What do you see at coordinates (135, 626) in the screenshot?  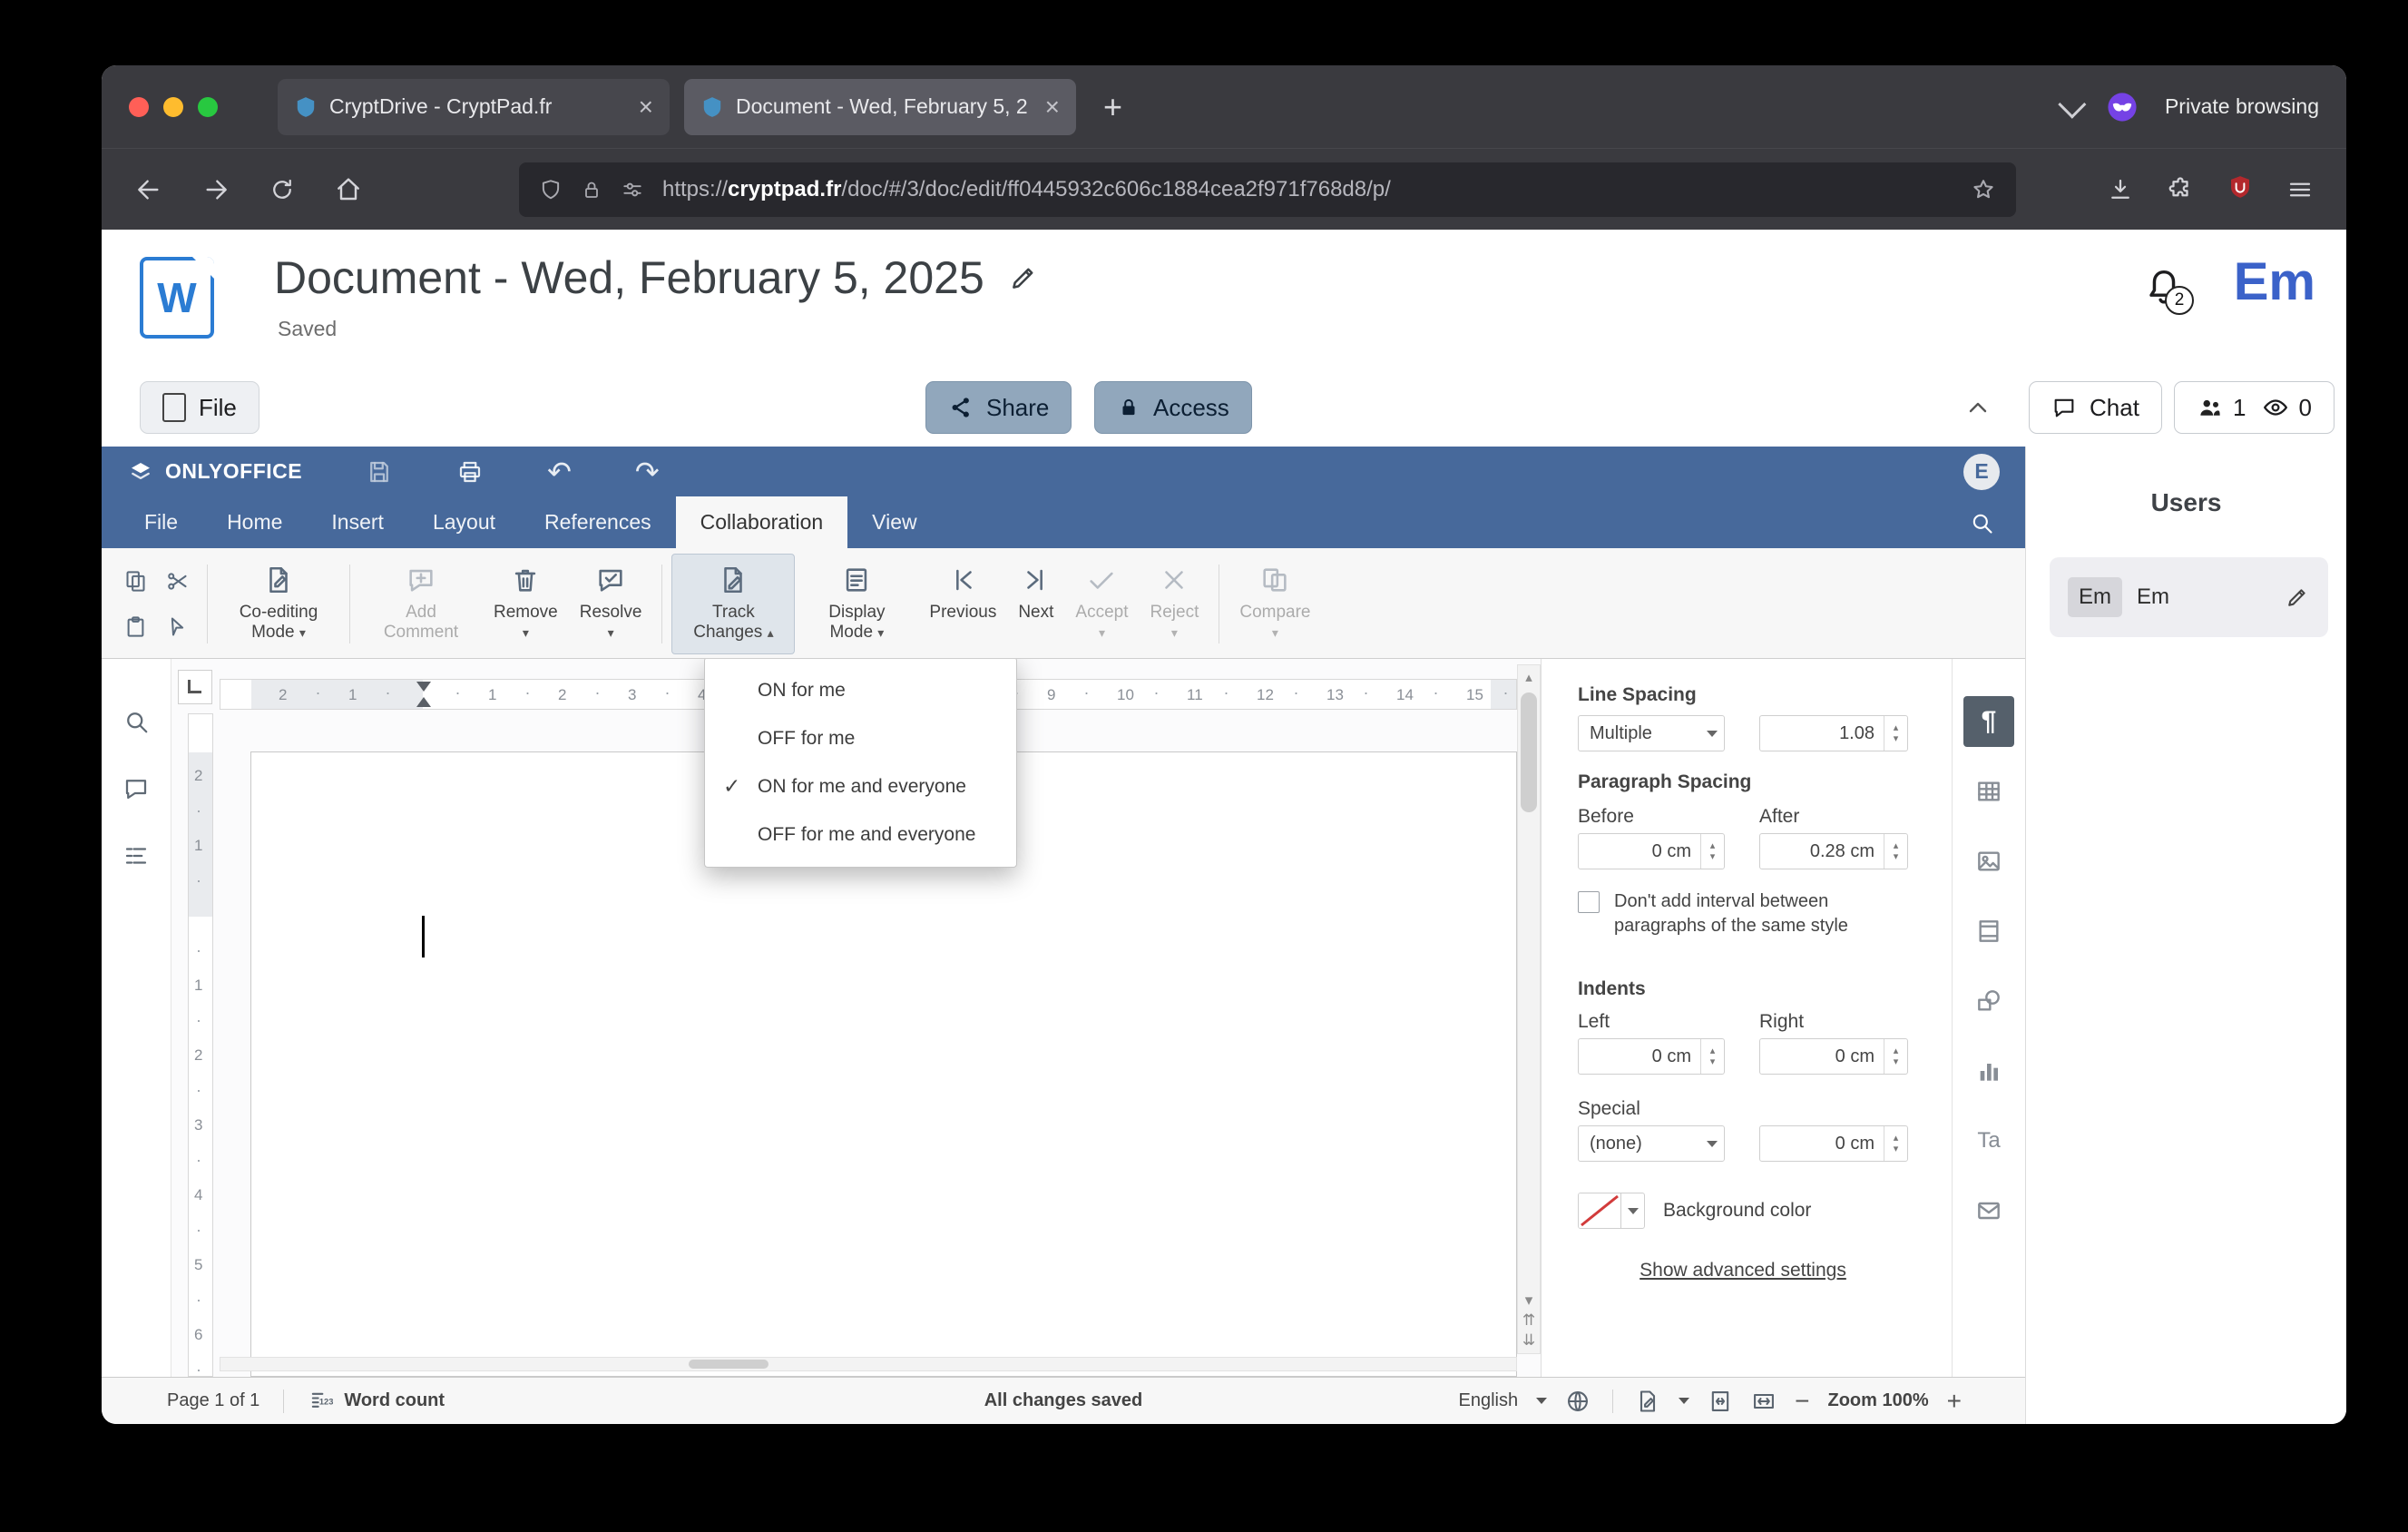 I see `paste-icon` at bounding box center [135, 626].